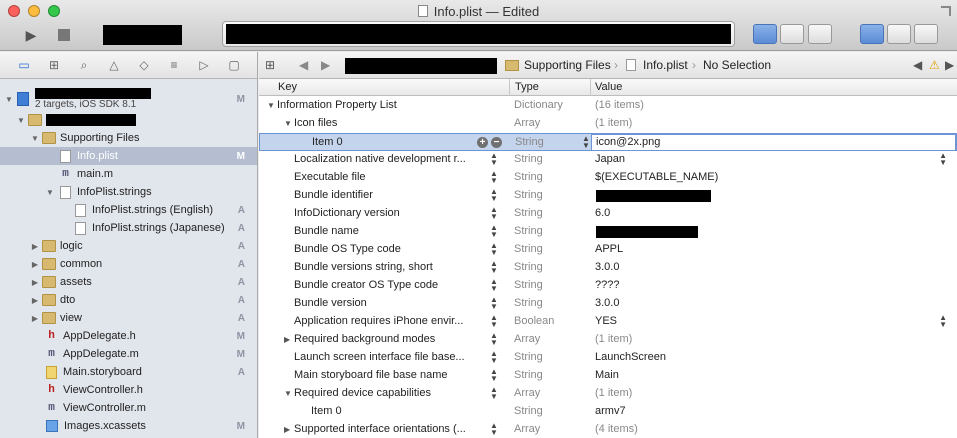  Describe the element at coordinates (389, 285) in the screenshot. I see `plist-key: Bundle creator OS Type code` at that location.